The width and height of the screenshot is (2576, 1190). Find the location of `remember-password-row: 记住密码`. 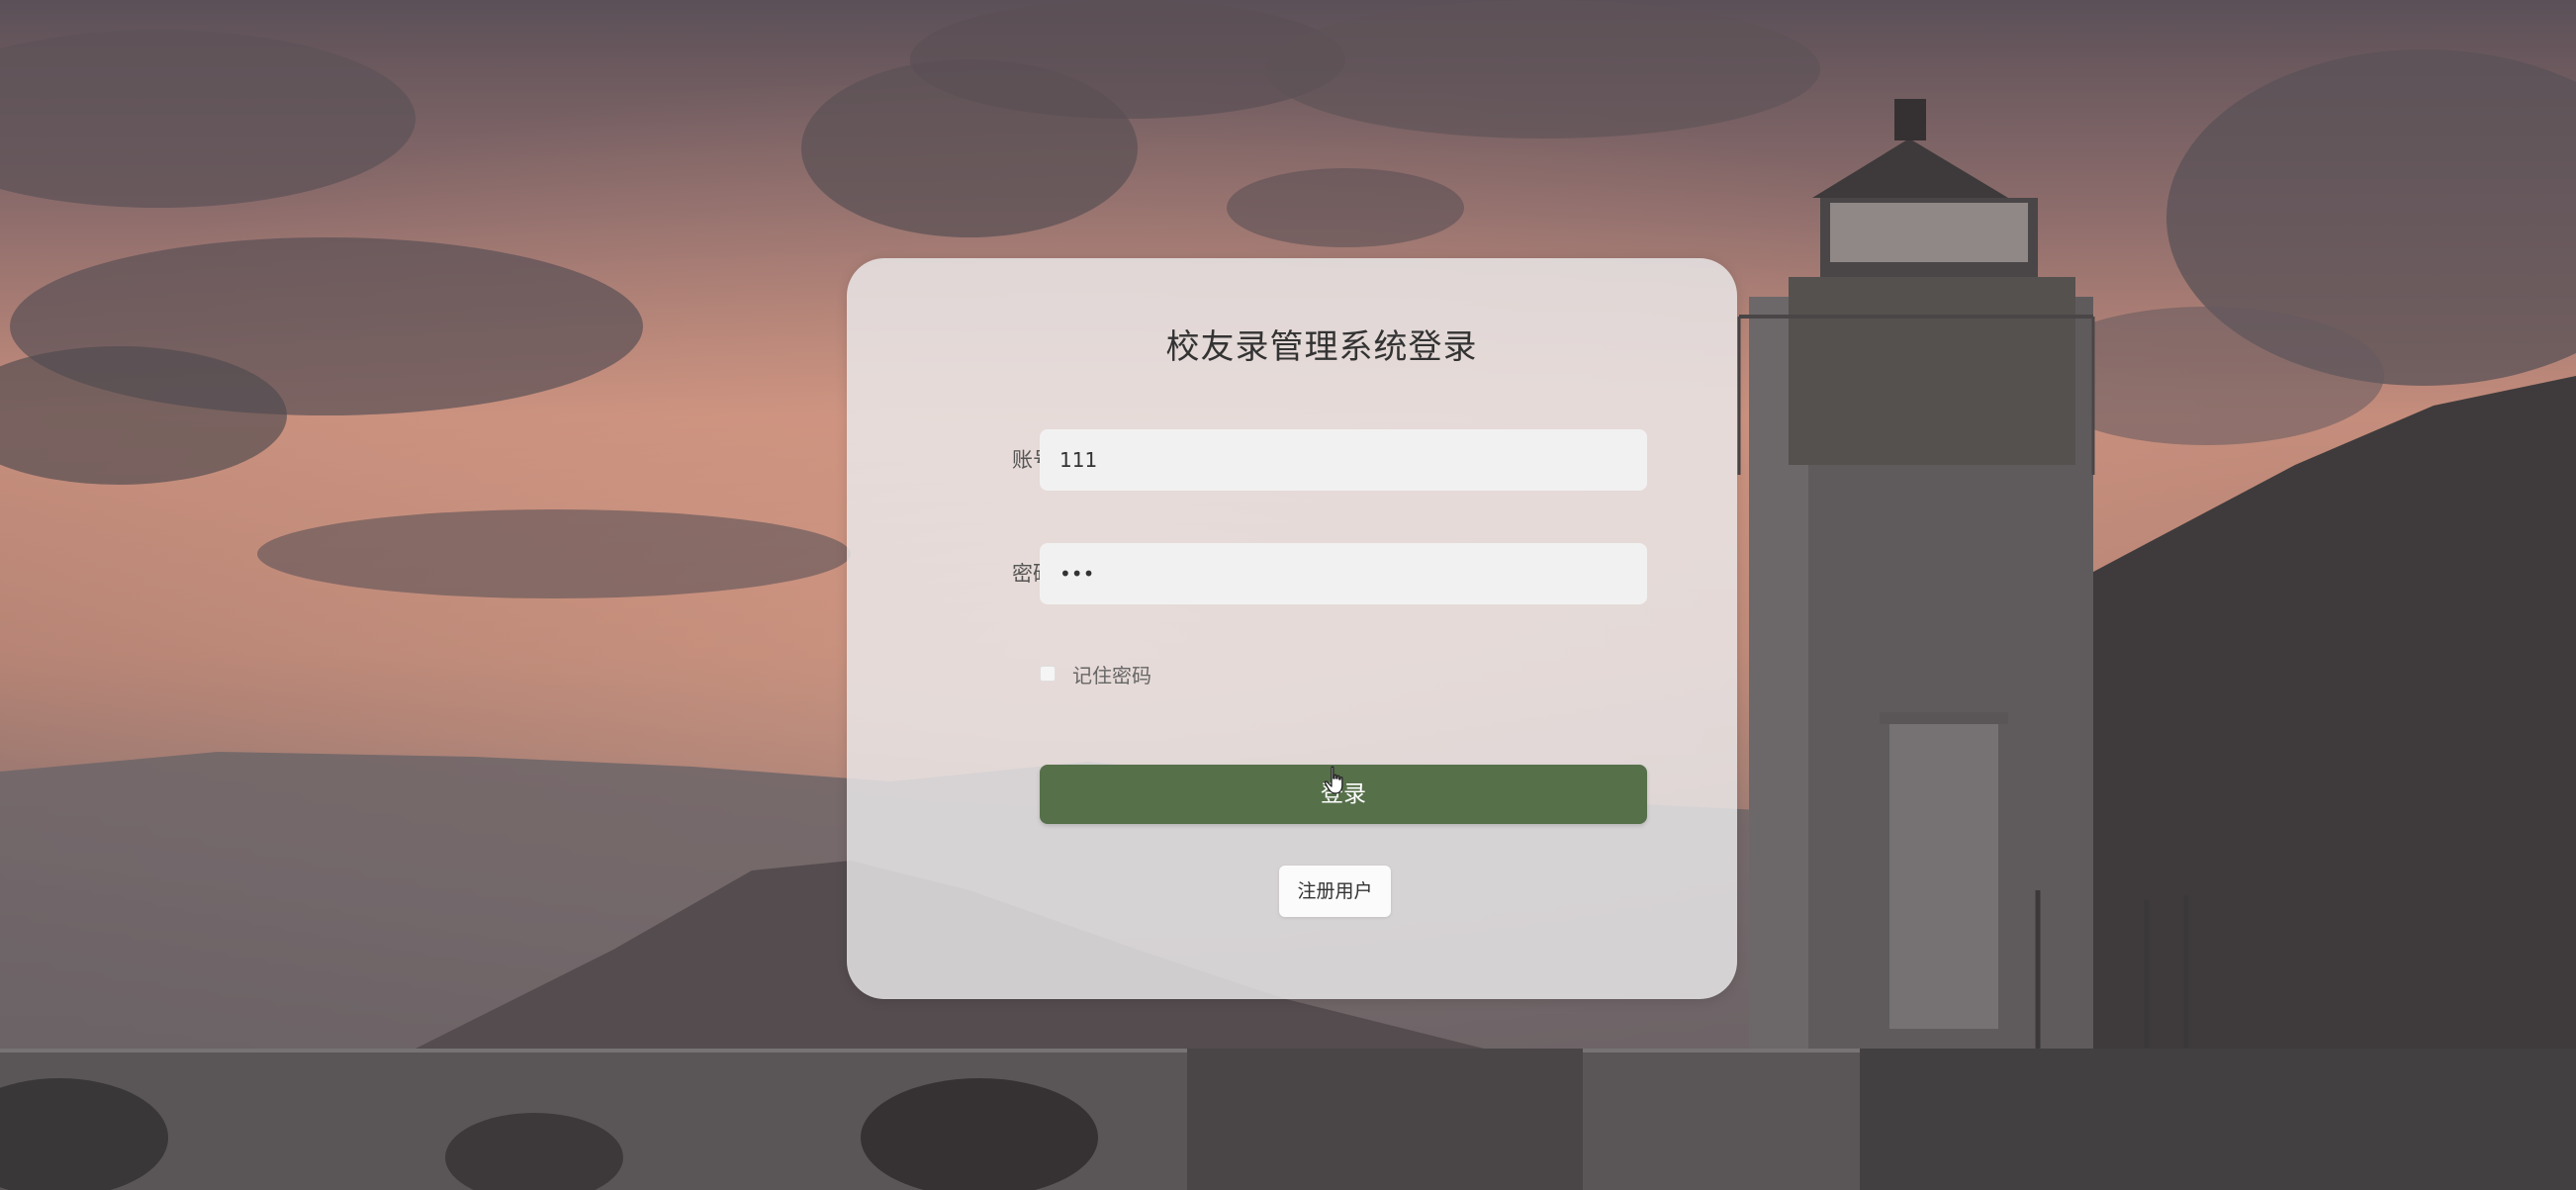

remember-password-row: 记住密码 is located at coordinates (1095, 673).